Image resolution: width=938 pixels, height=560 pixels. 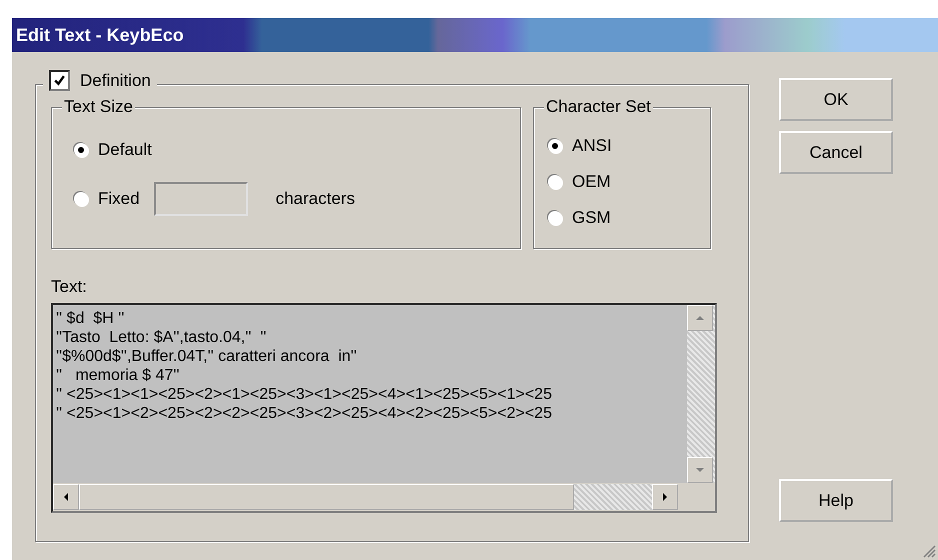 I want to click on scroll-right-button, so click(x=665, y=497).